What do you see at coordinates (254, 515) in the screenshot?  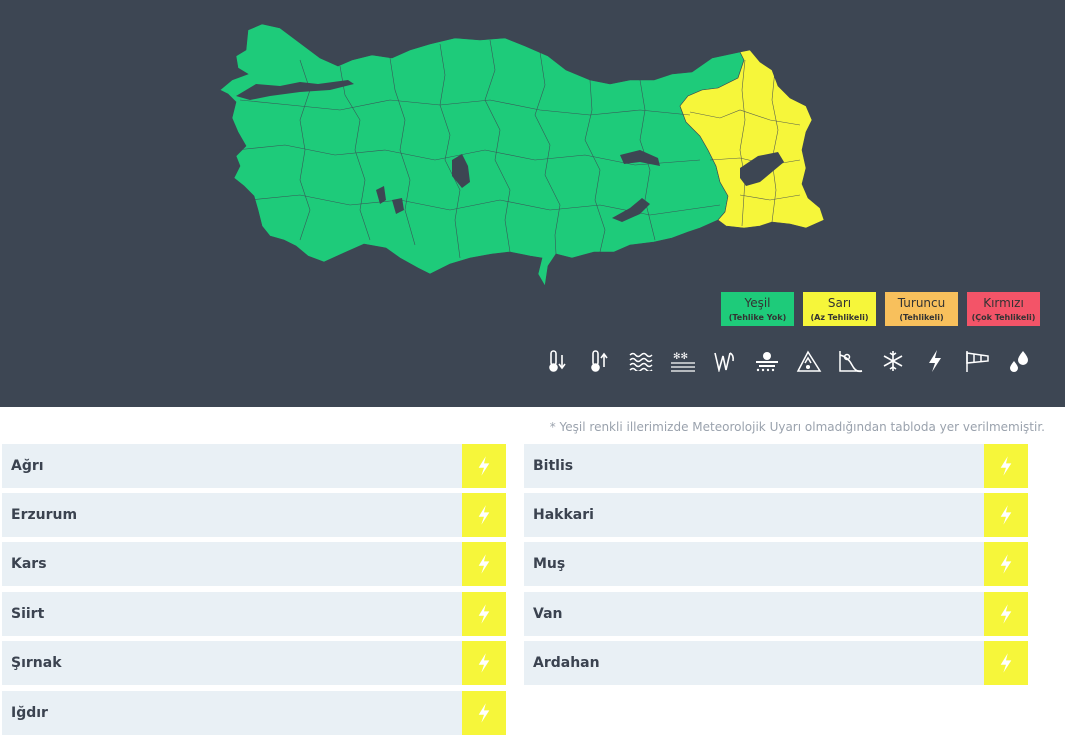 I see `table-row: Erzurum` at bounding box center [254, 515].